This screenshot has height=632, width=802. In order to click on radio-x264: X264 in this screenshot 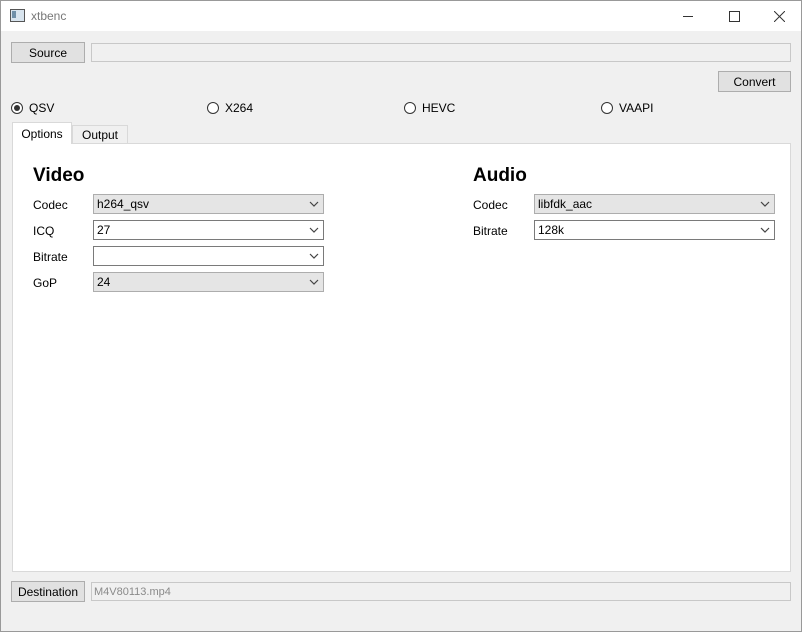, I will do `click(230, 108)`.